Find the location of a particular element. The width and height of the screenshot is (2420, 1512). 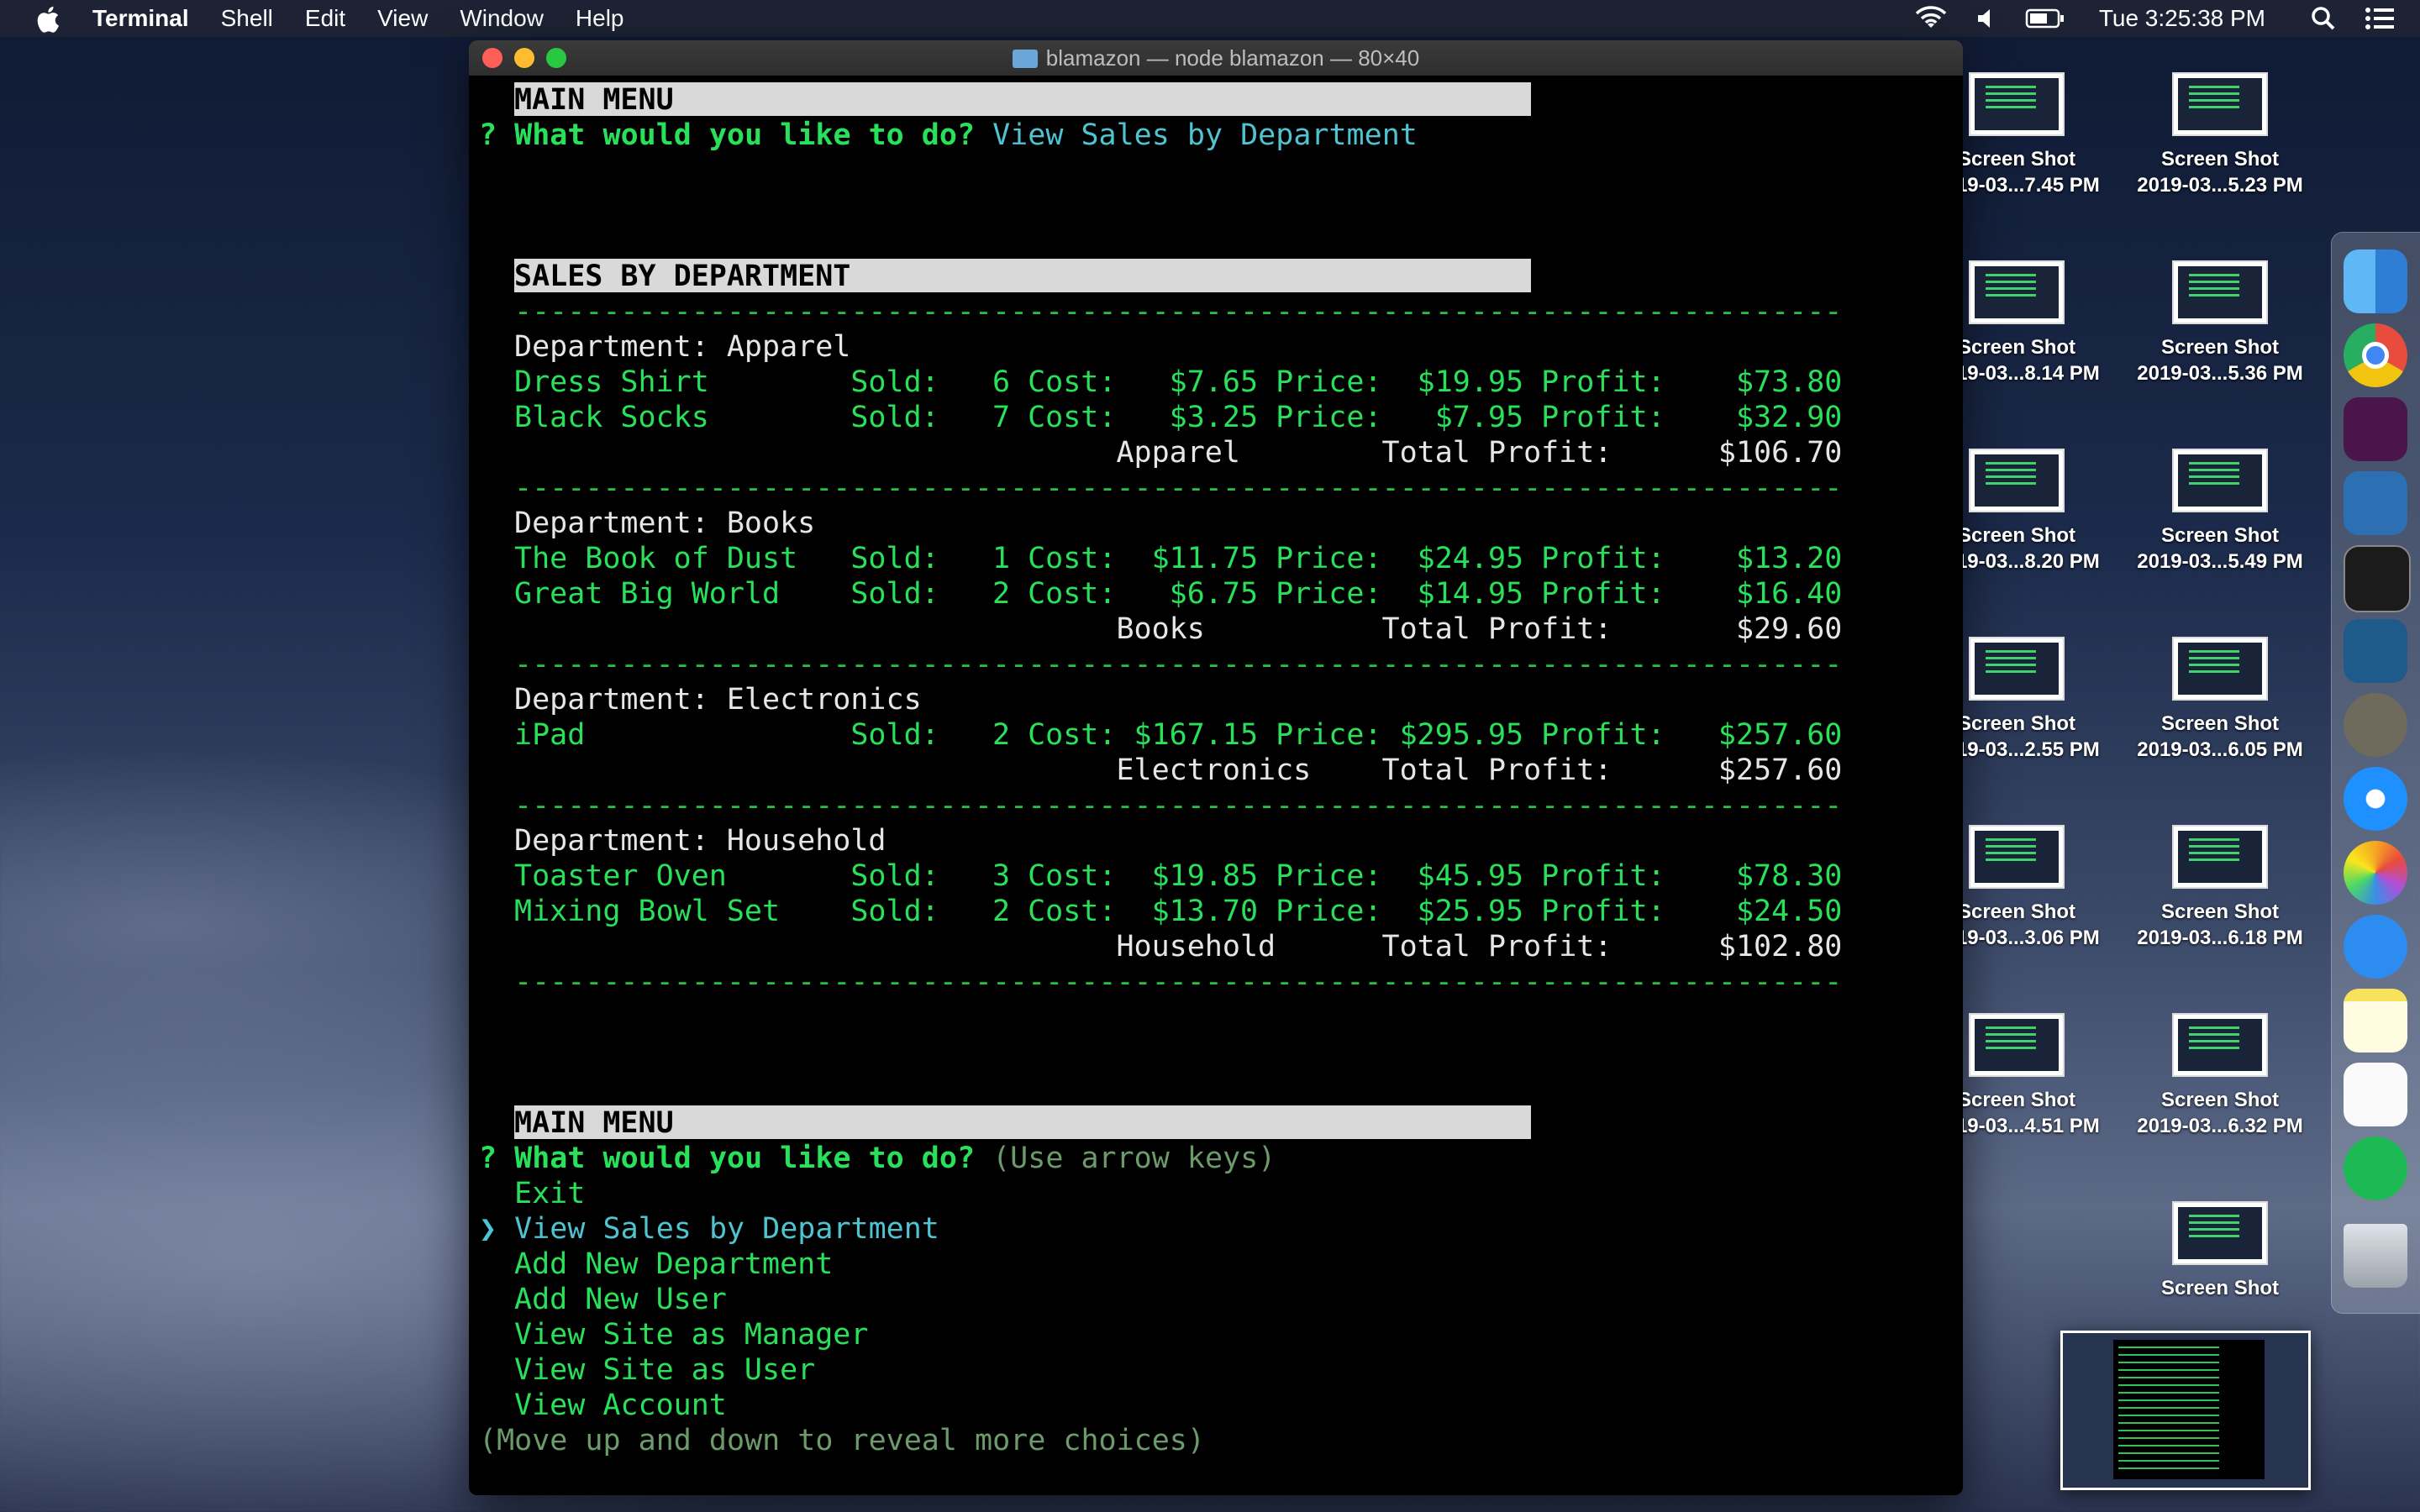

file-date: 2019-03...6.18 PM is located at coordinates (2220, 938).